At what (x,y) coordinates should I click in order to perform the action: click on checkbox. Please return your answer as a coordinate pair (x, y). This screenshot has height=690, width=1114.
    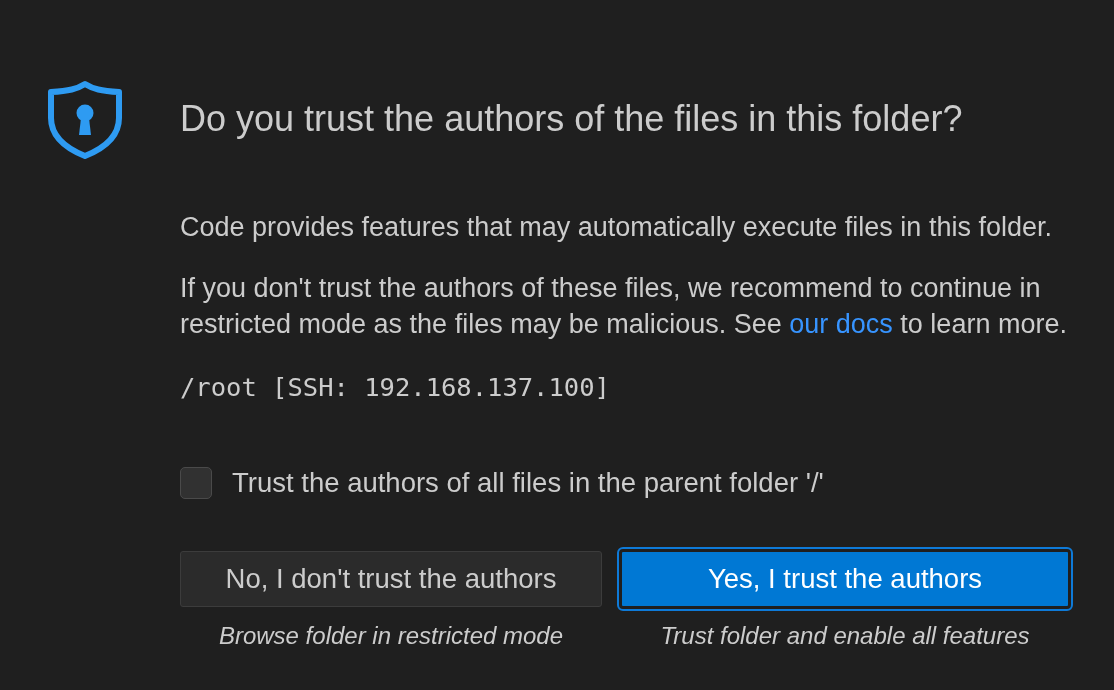
    Looking at the image, I should click on (196, 483).